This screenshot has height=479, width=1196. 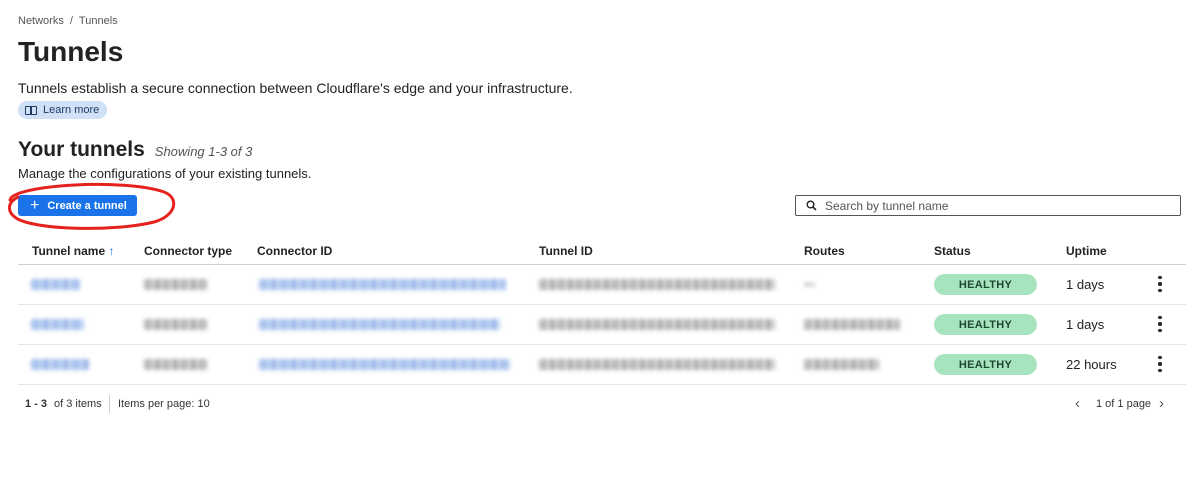 I want to click on breadcrumb-networks-link: Networks, so click(x=41, y=21).